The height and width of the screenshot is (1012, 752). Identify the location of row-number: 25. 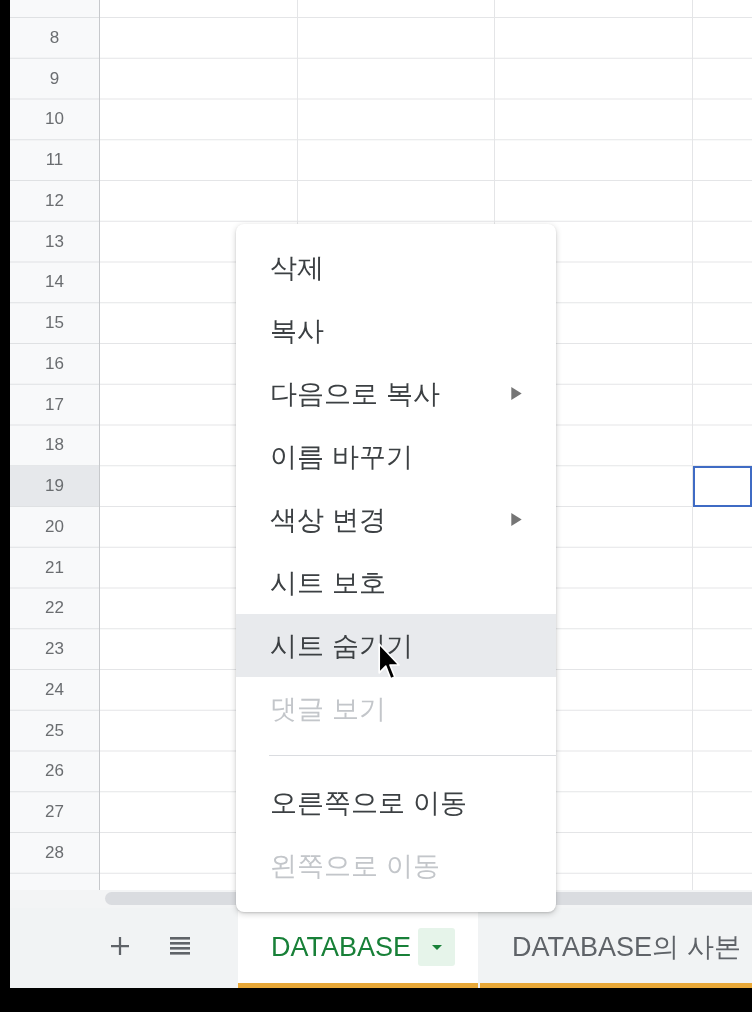
(54, 730).